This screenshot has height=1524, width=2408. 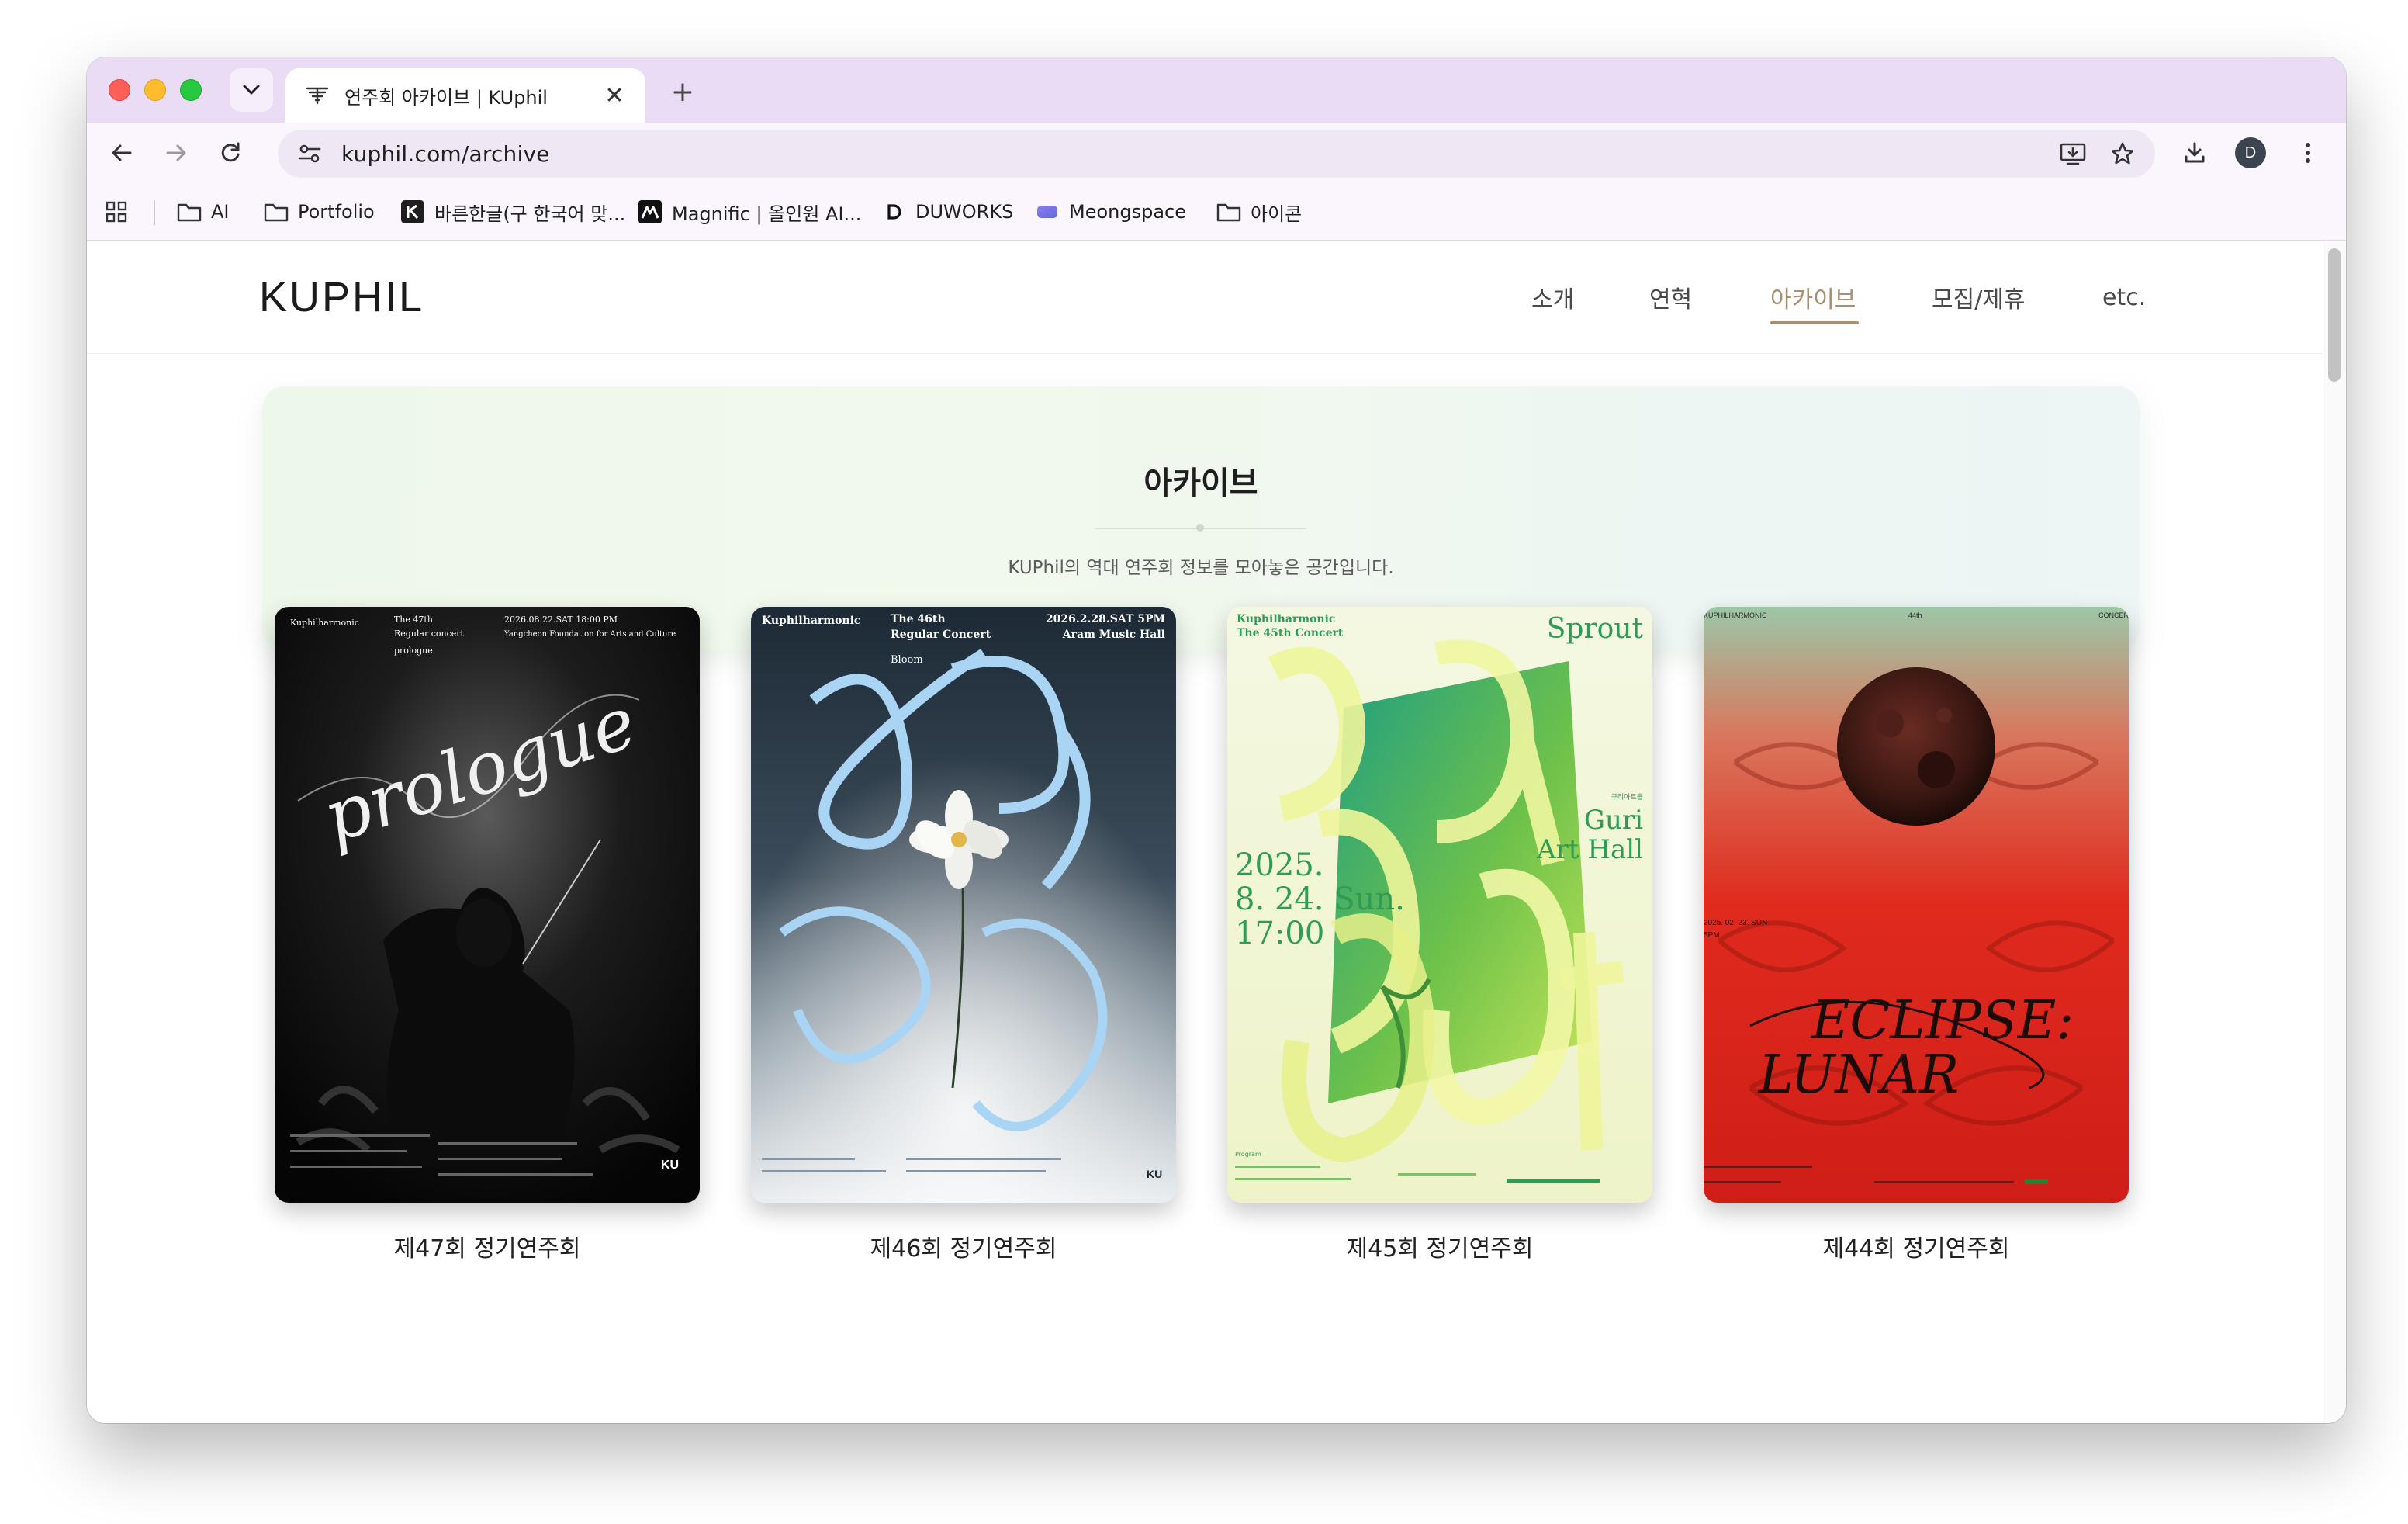 I want to click on nav-archive: 아카이브, so click(x=1813, y=297).